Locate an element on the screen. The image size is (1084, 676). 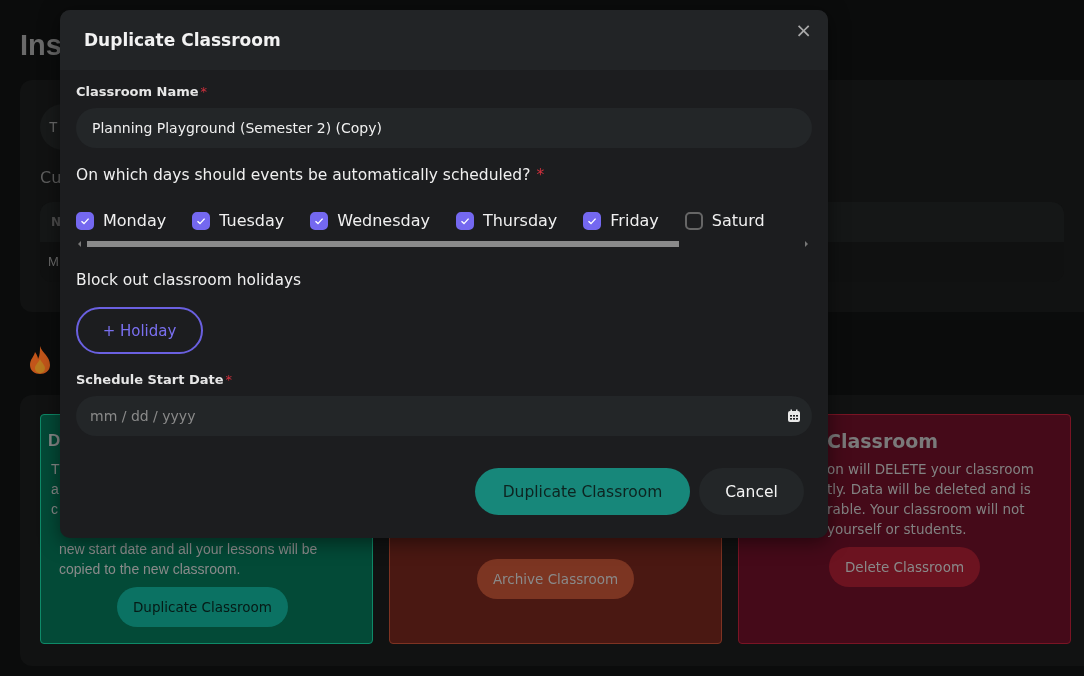
card-text: T is located at coordinates (55, 469).